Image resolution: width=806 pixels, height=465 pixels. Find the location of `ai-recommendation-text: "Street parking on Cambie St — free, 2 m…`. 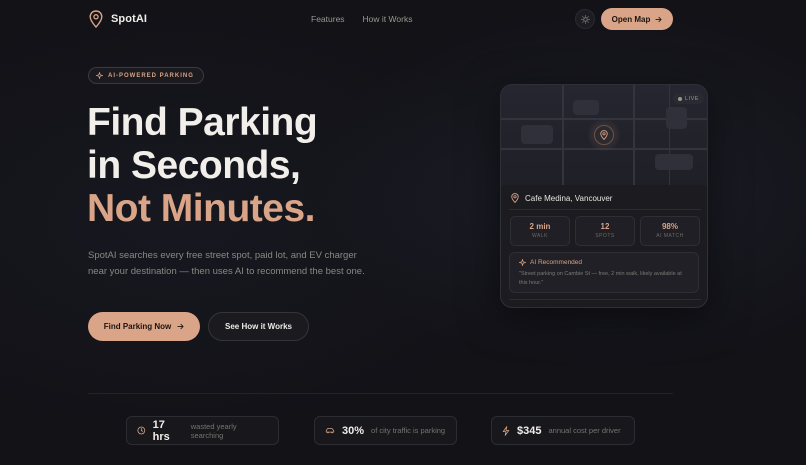

ai-recommendation-text: "Street parking on Cambie St — free, 2 m… is located at coordinates (600, 278).